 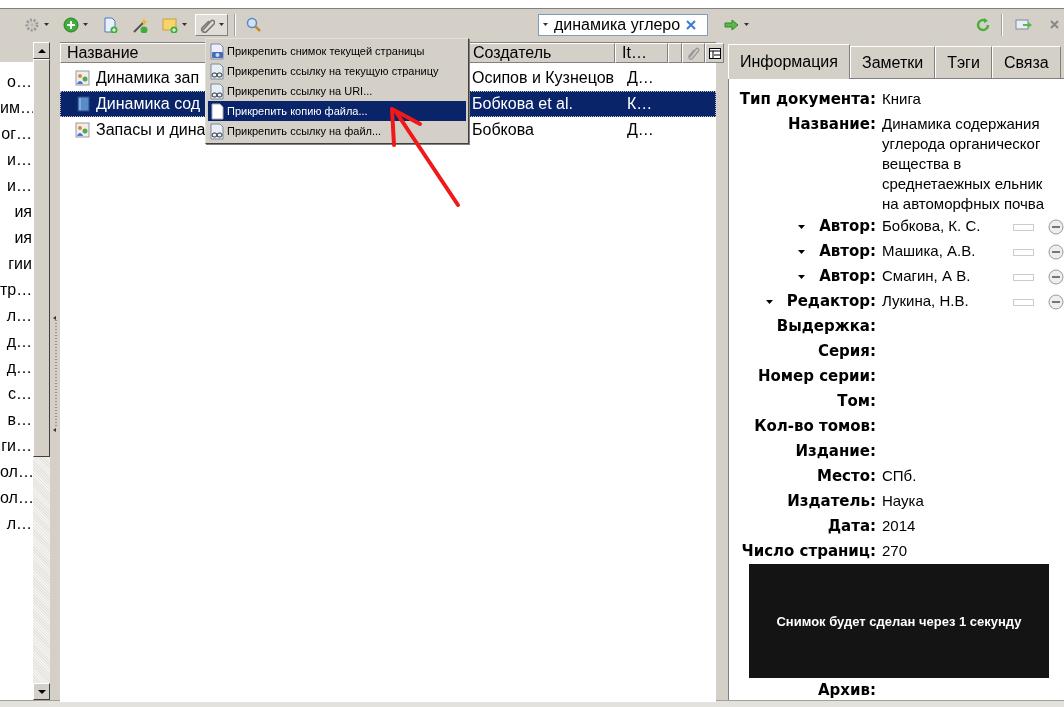 What do you see at coordinates (856, 401) in the screenshot?
I see `field-label: Том:` at bounding box center [856, 401].